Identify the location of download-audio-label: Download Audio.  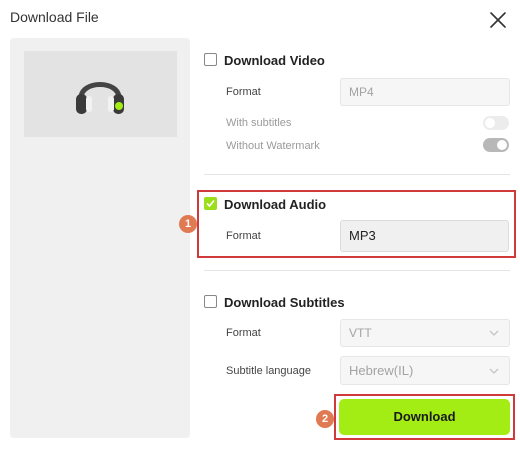
(275, 204).